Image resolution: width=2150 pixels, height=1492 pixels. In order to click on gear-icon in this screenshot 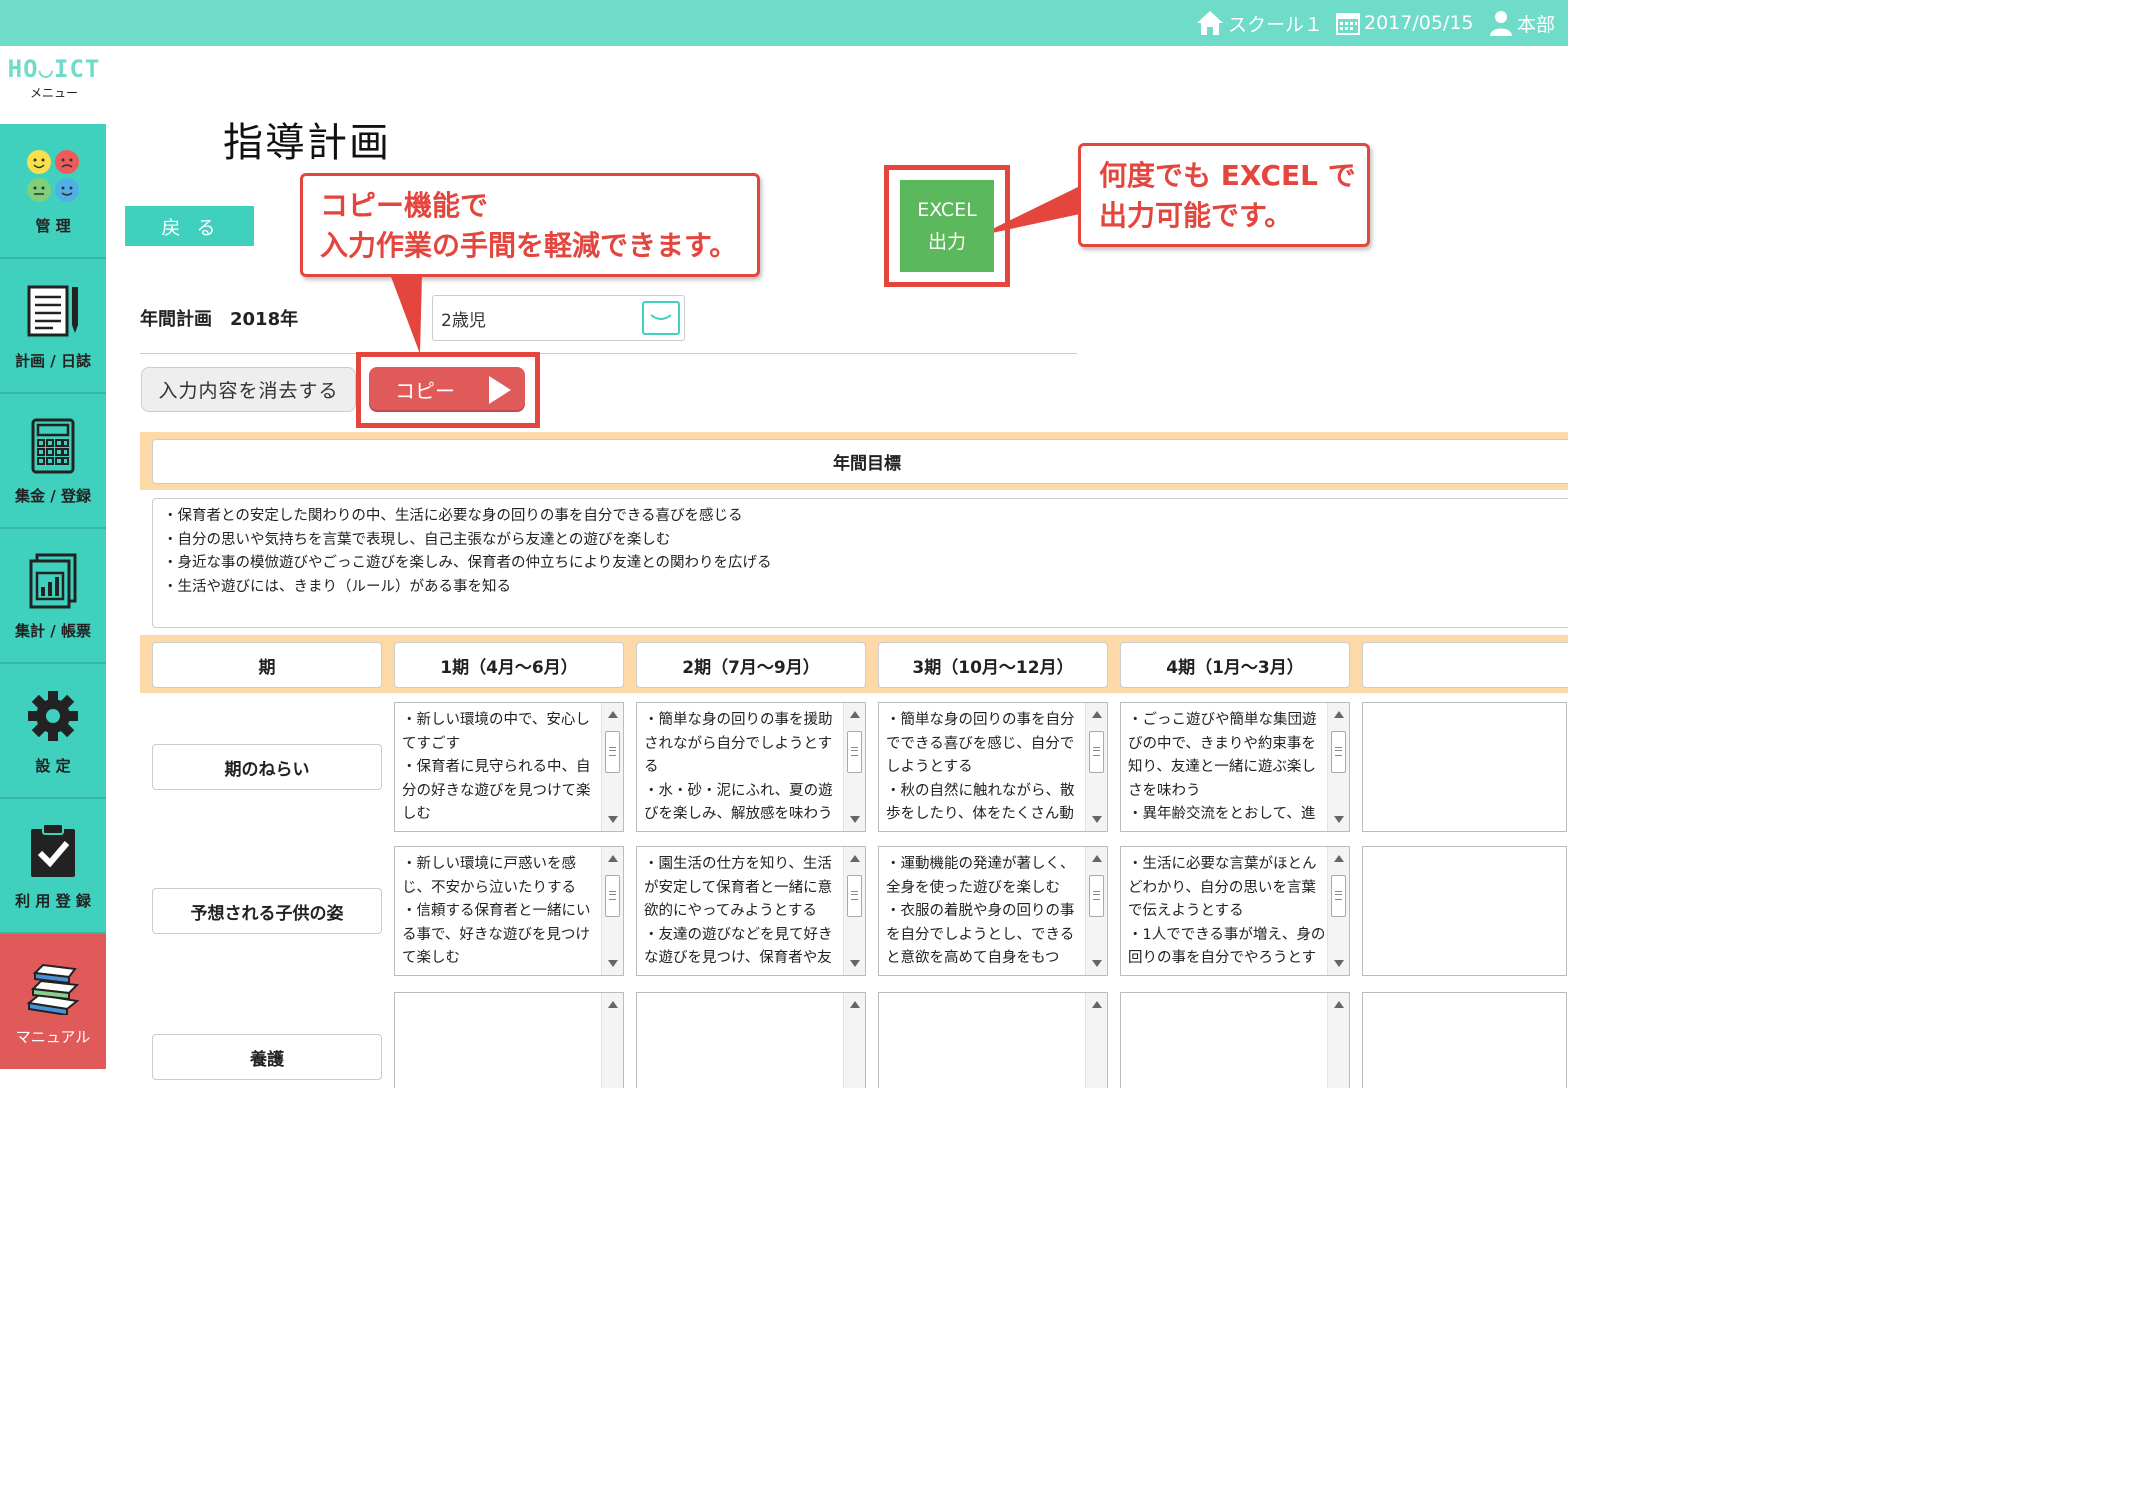, I will do `click(53, 716)`.